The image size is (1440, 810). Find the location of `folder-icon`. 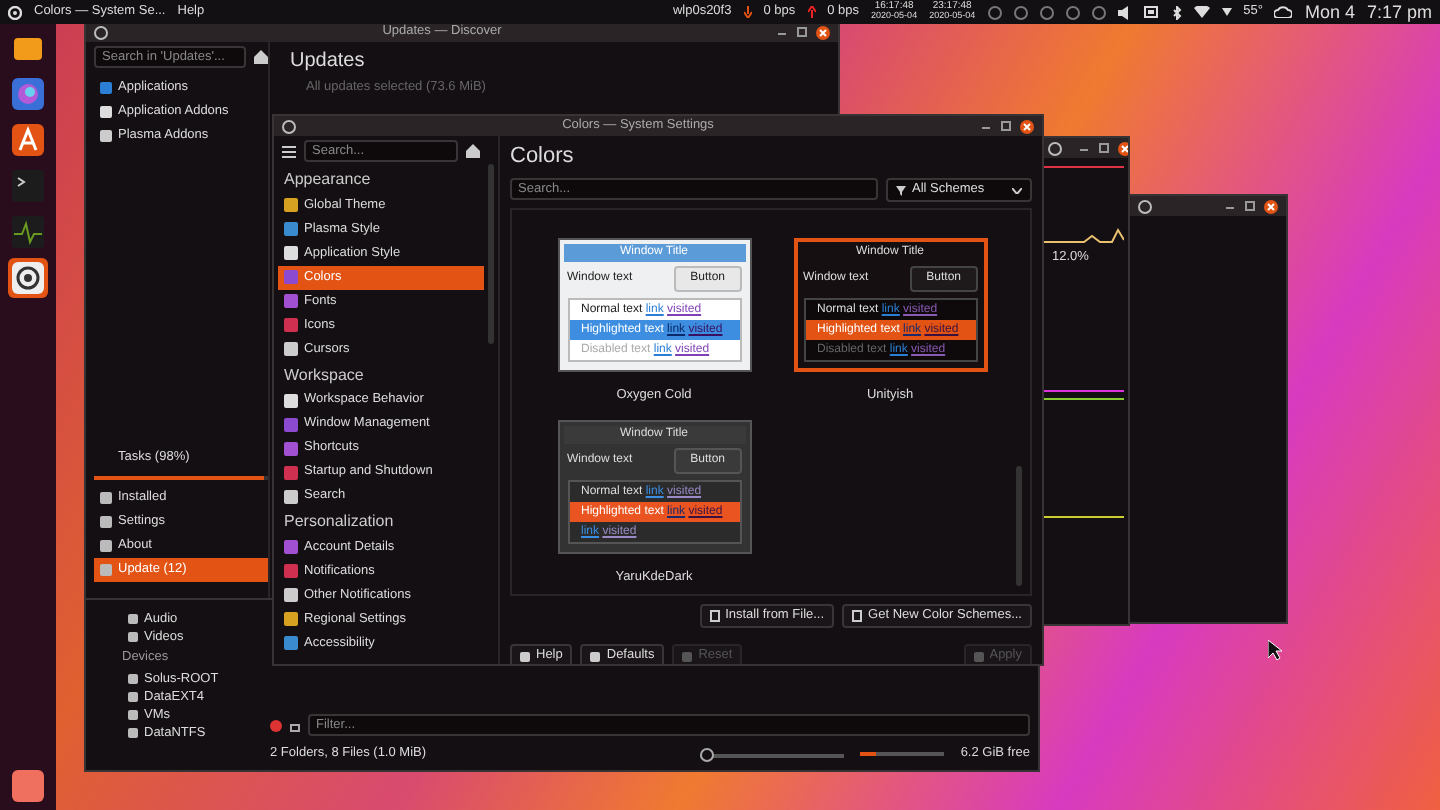

folder-icon is located at coordinates (28, 48).